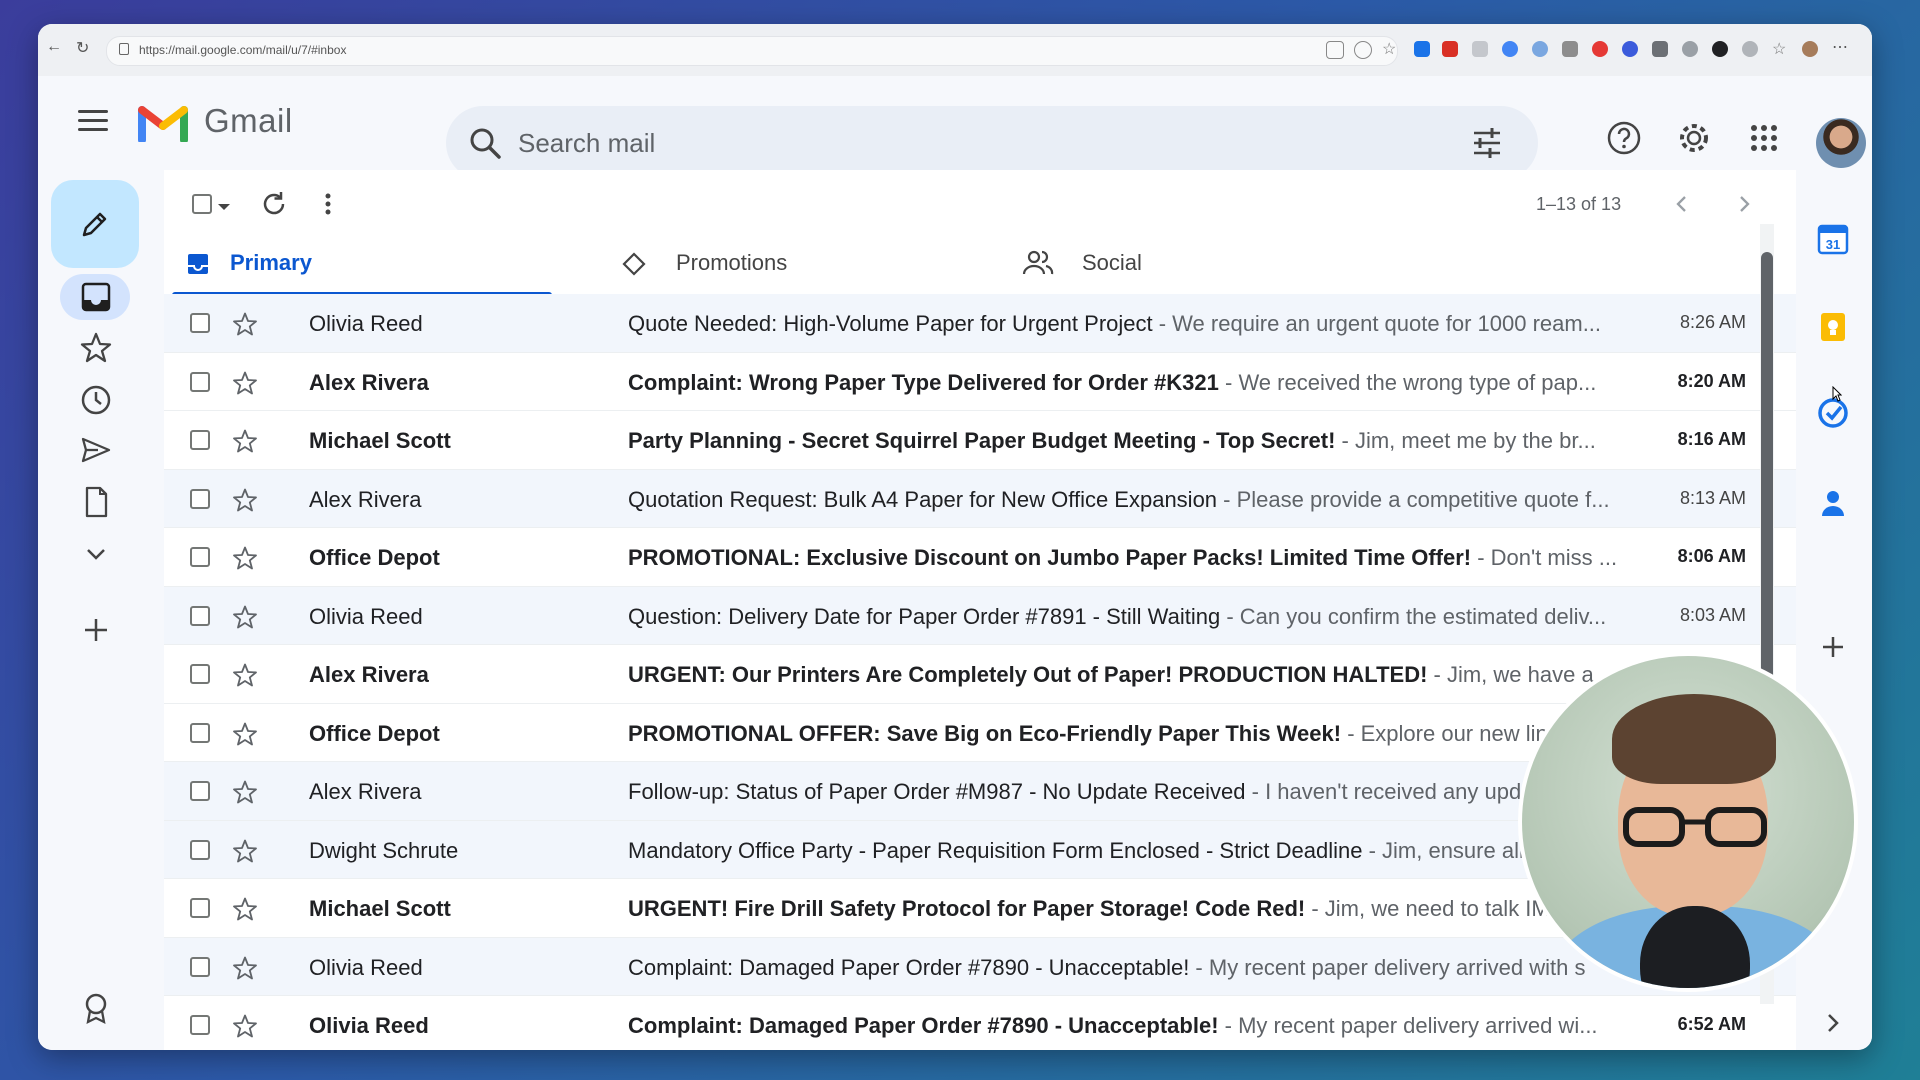 The height and width of the screenshot is (1080, 1920). What do you see at coordinates (1833, 647) in the screenshot?
I see `get-addons-plus-icon` at bounding box center [1833, 647].